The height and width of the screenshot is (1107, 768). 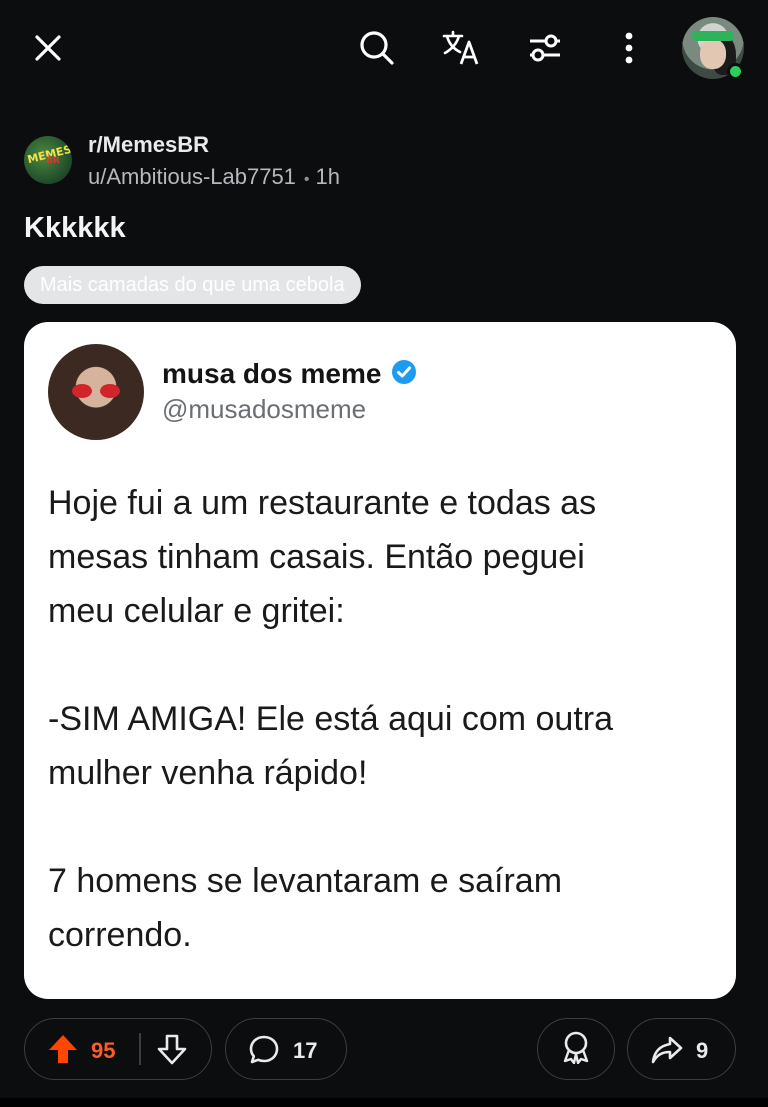 What do you see at coordinates (305, 881) in the screenshot?
I see `tweet-line: 7 homens se levantaram e saíram` at bounding box center [305, 881].